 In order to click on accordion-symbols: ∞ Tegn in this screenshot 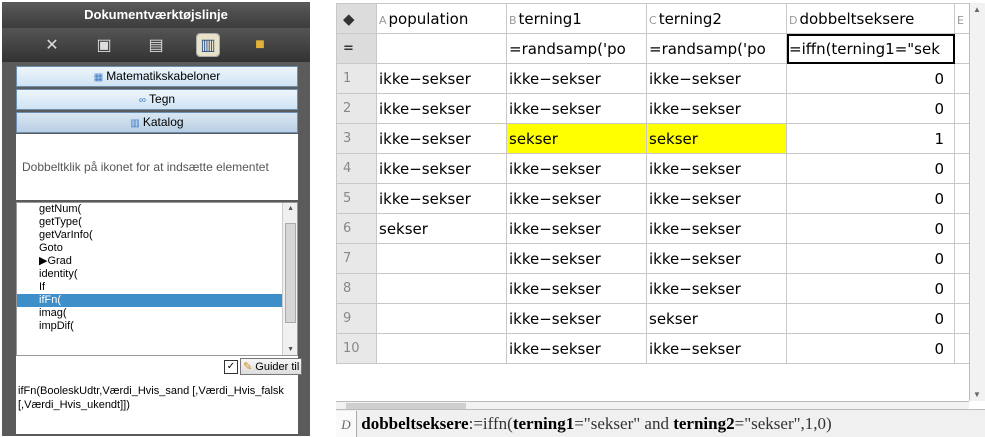, I will do `click(157, 99)`.